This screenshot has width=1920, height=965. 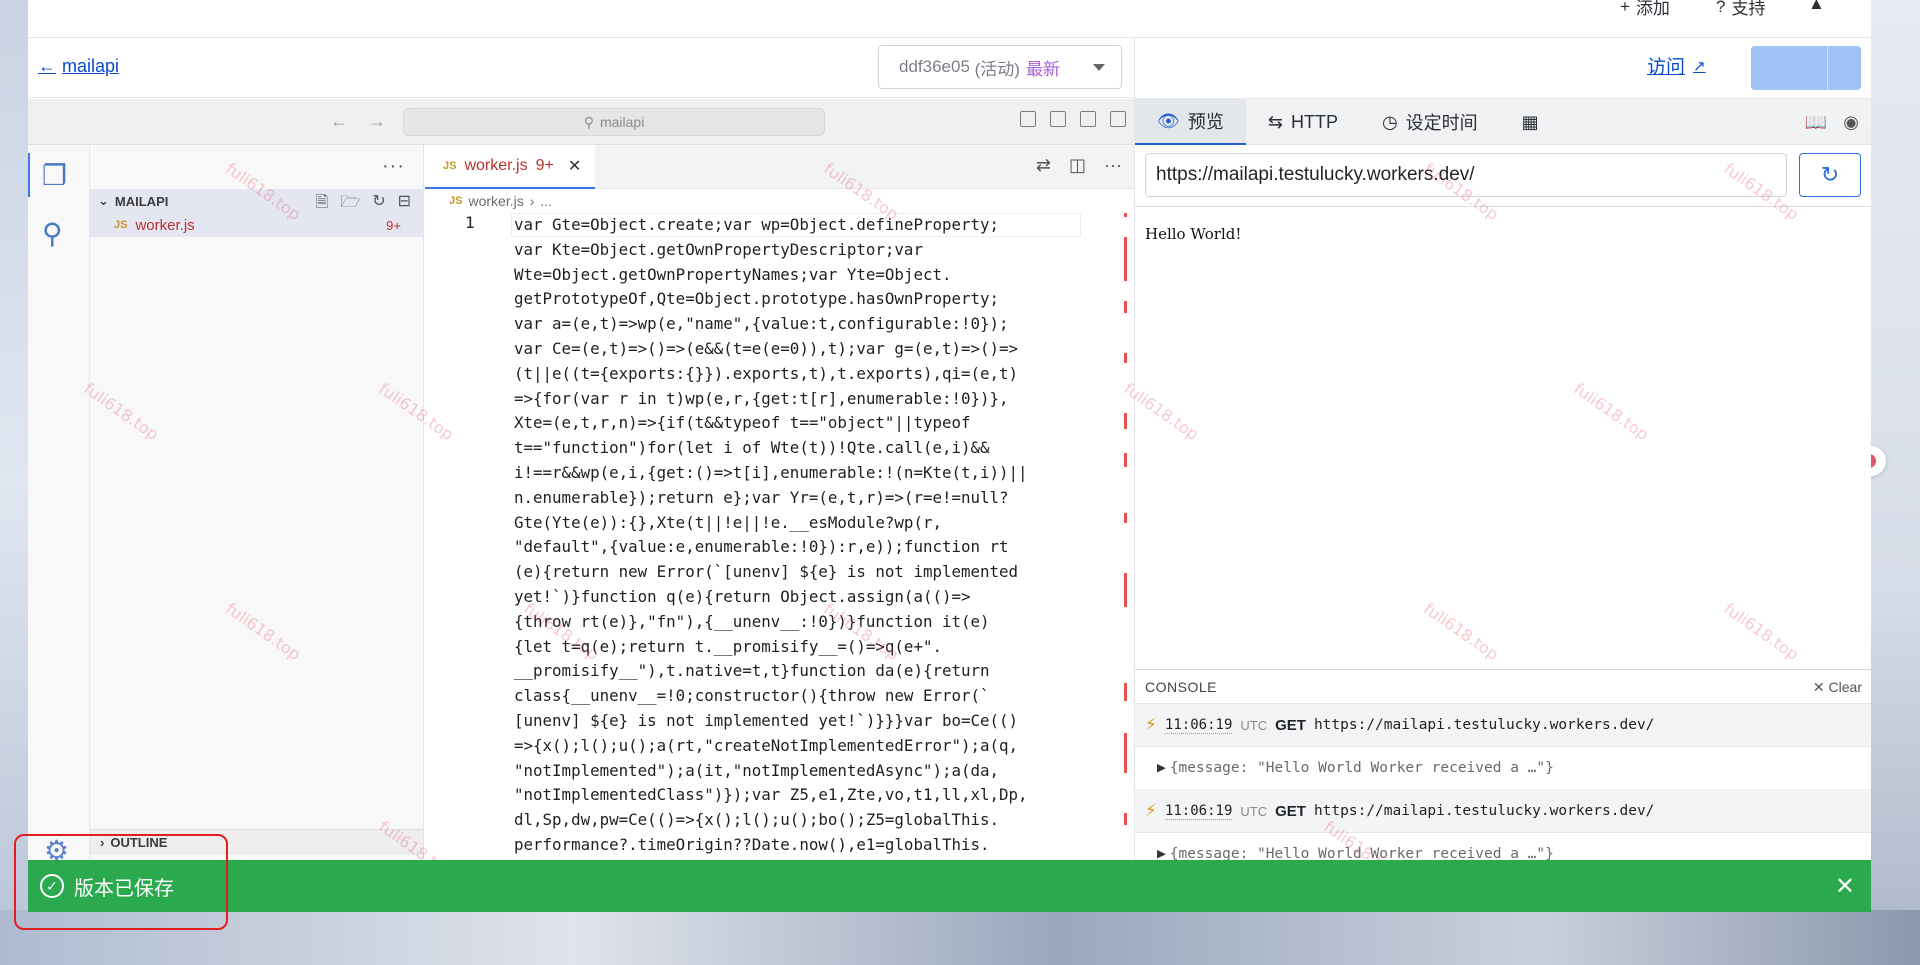 I want to click on overview-ruler, so click(x=1125, y=561).